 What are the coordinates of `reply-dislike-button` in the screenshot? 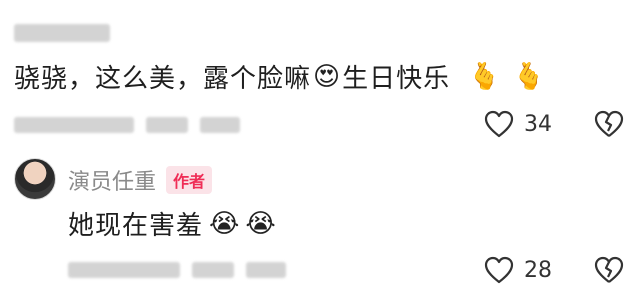 It's located at (609, 270).